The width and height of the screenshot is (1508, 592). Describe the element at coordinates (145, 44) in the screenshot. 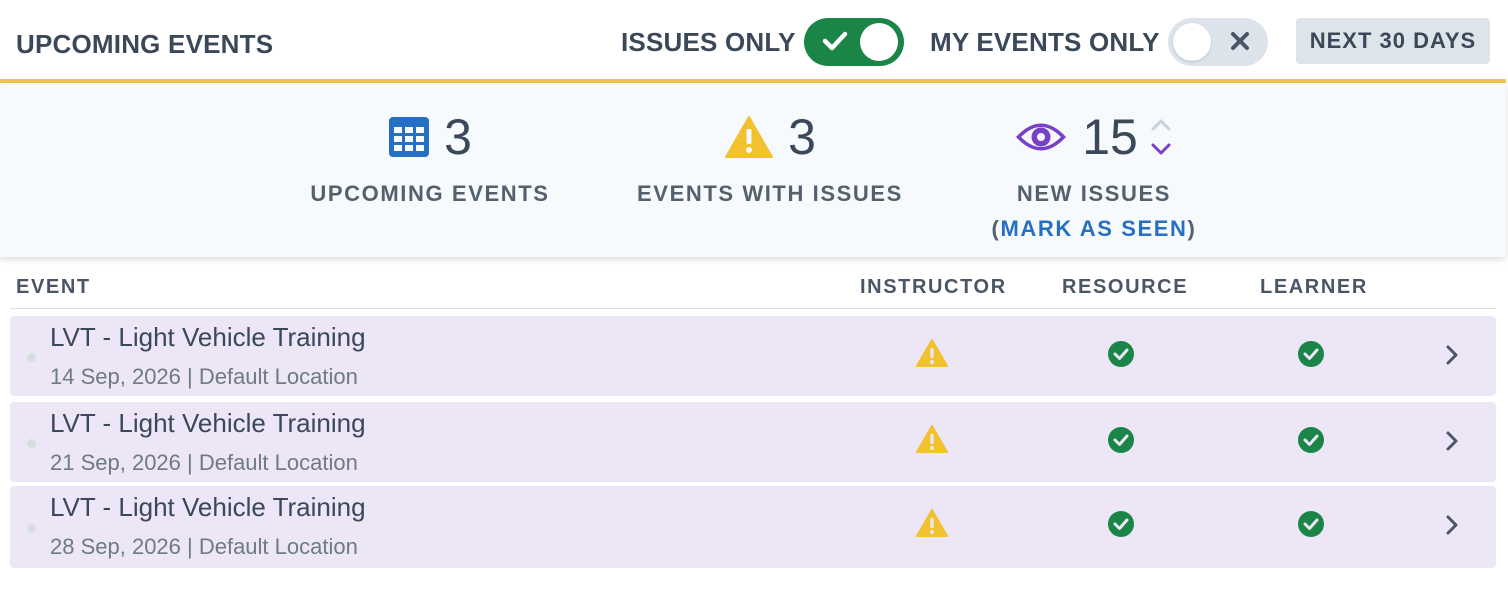

I see `page-title: UPCOMING EVENTS` at that location.